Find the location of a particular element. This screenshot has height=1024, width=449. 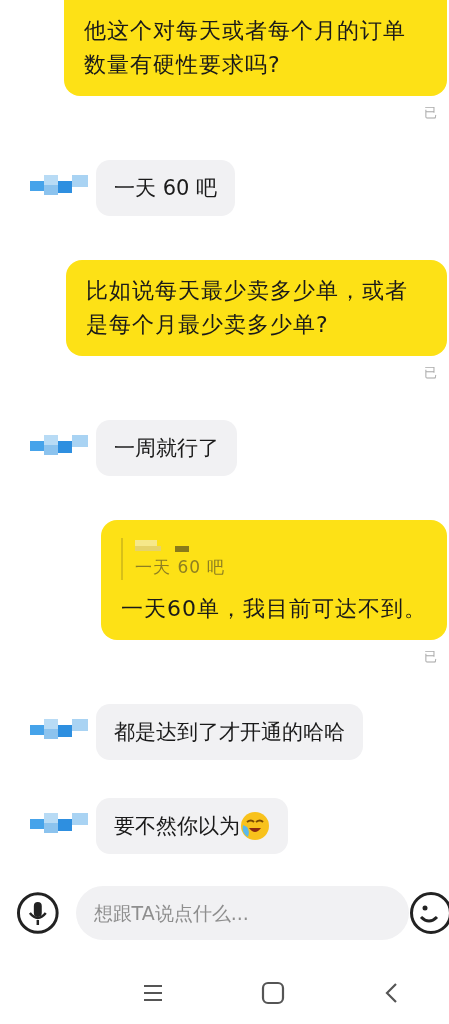

message-text: 一天 60 吧 is located at coordinates (166, 188).